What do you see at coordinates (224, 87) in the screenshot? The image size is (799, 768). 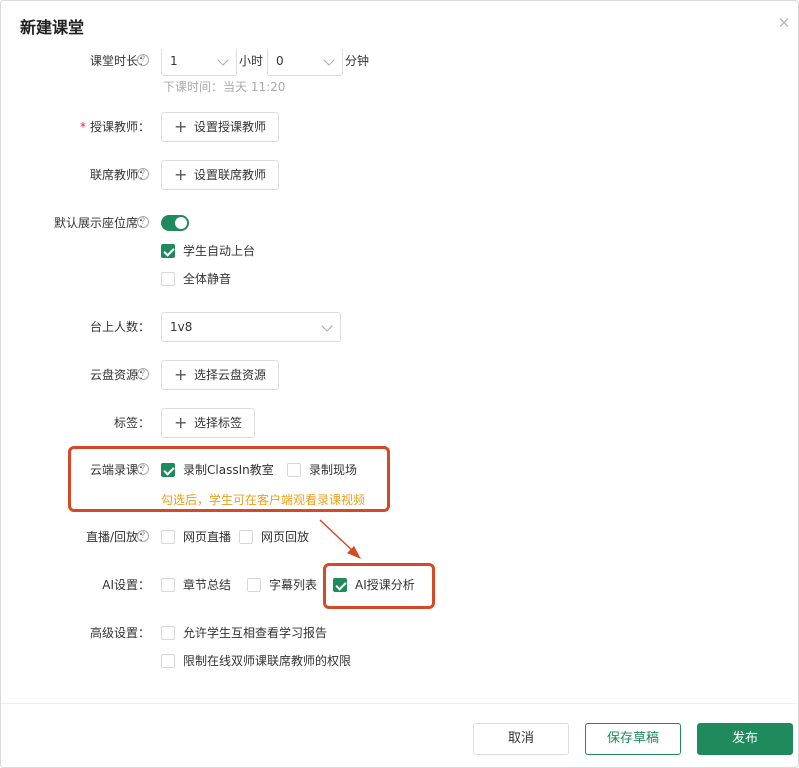 I see `end-time-text: 下课时间：当天 11:20` at bounding box center [224, 87].